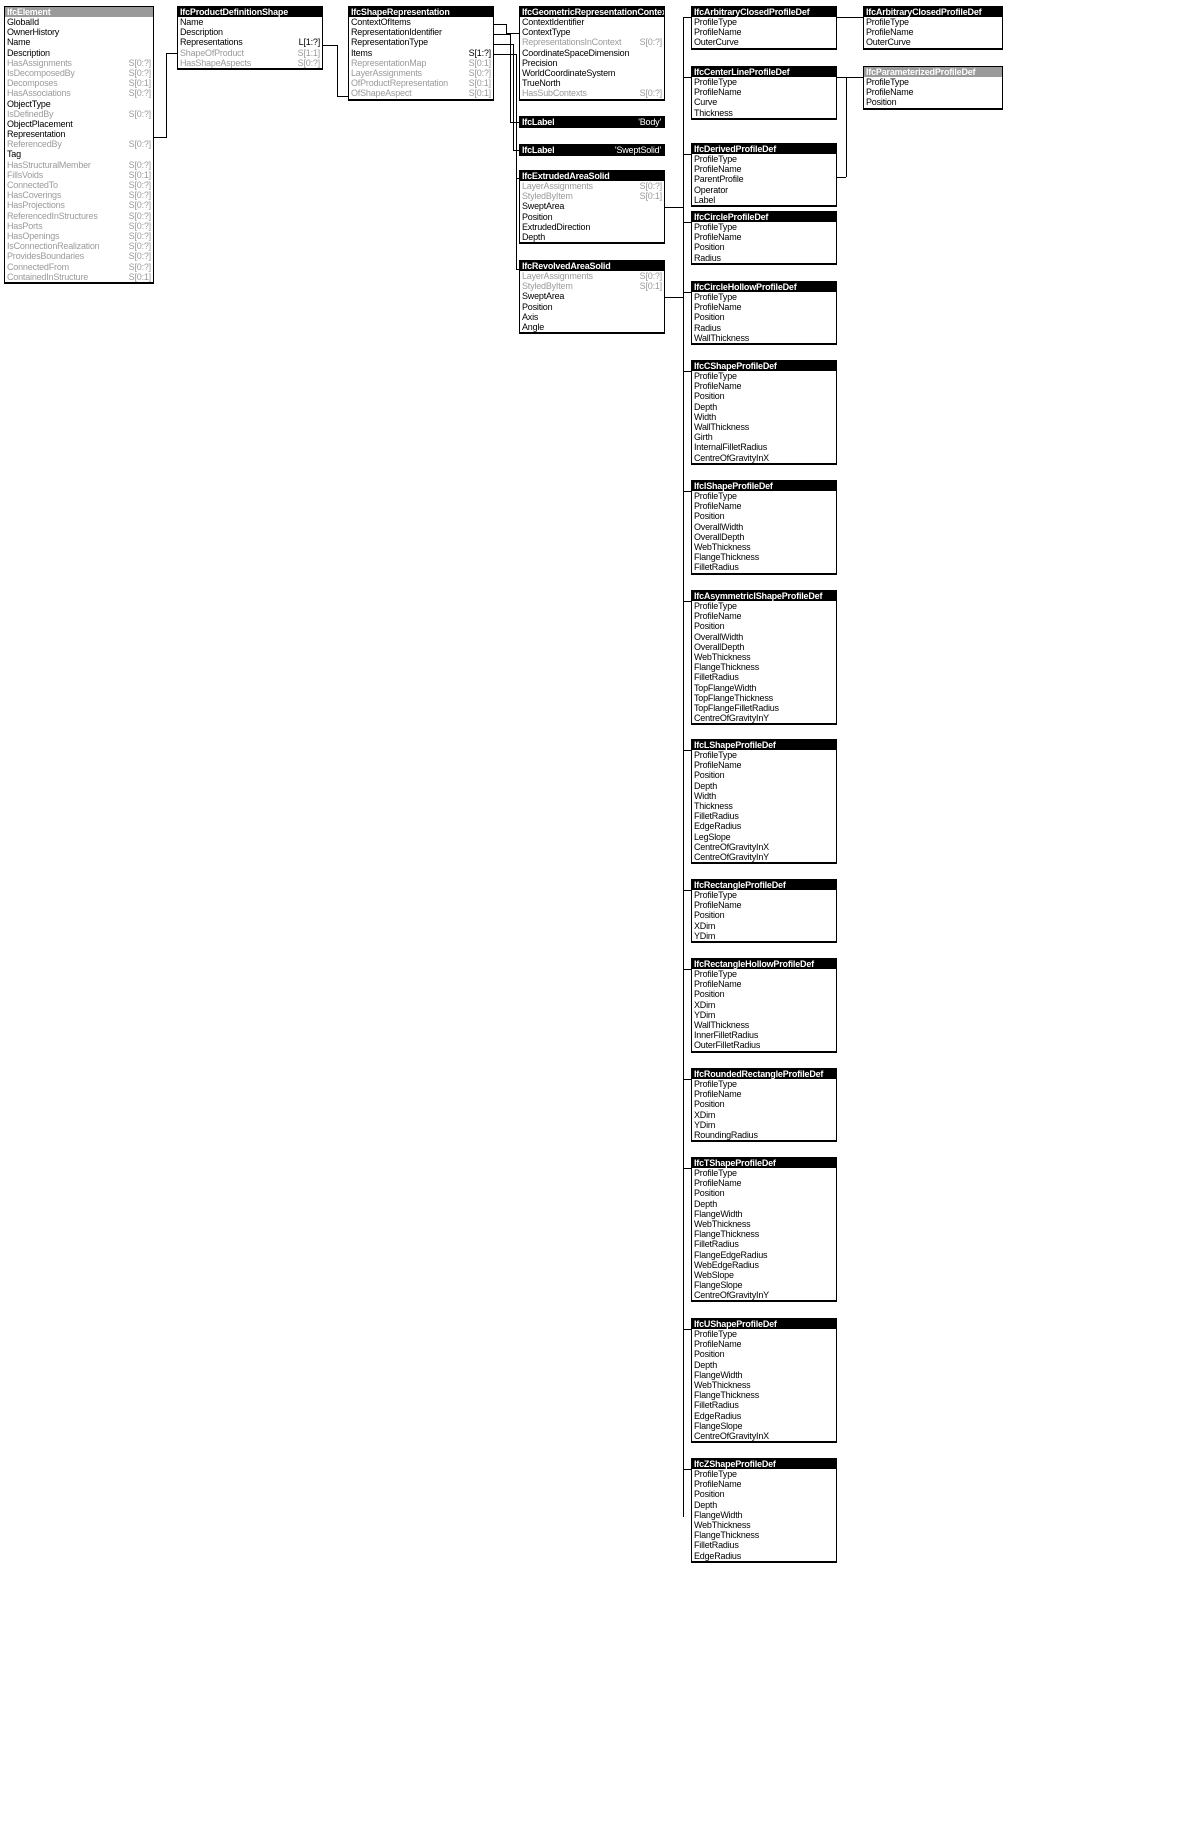 This screenshot has width=1184, height=1832. Describe the element at coordinates (687, 1469) in the screenshot. I see `branch-z-shape` at that location.